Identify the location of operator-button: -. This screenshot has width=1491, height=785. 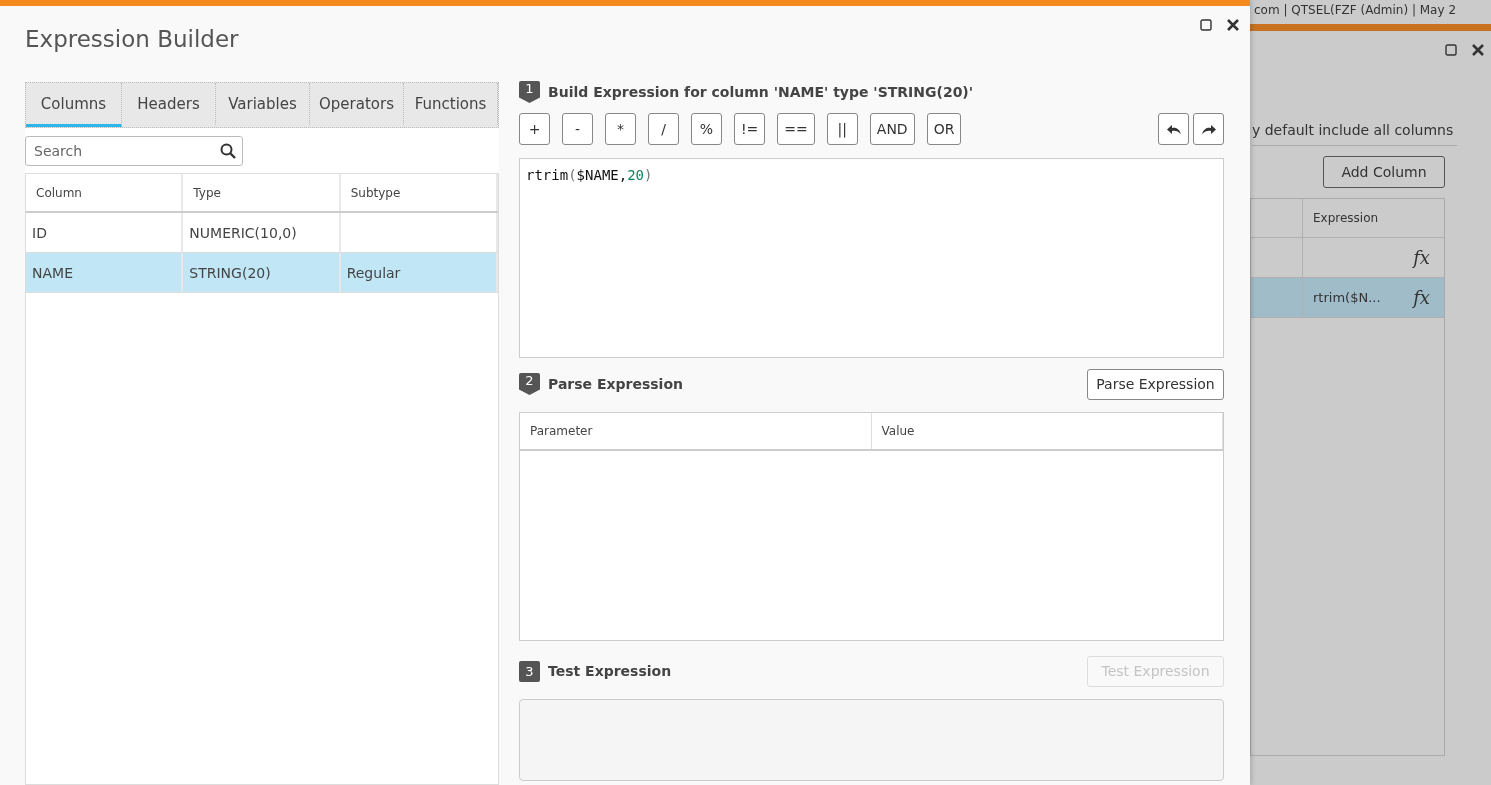
(577, 129).